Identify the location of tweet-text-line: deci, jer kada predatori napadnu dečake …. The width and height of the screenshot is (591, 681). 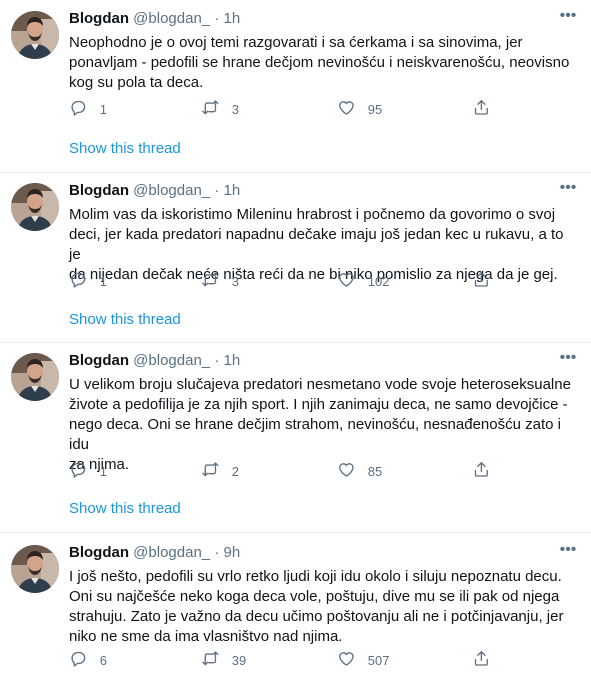
(316, 244).